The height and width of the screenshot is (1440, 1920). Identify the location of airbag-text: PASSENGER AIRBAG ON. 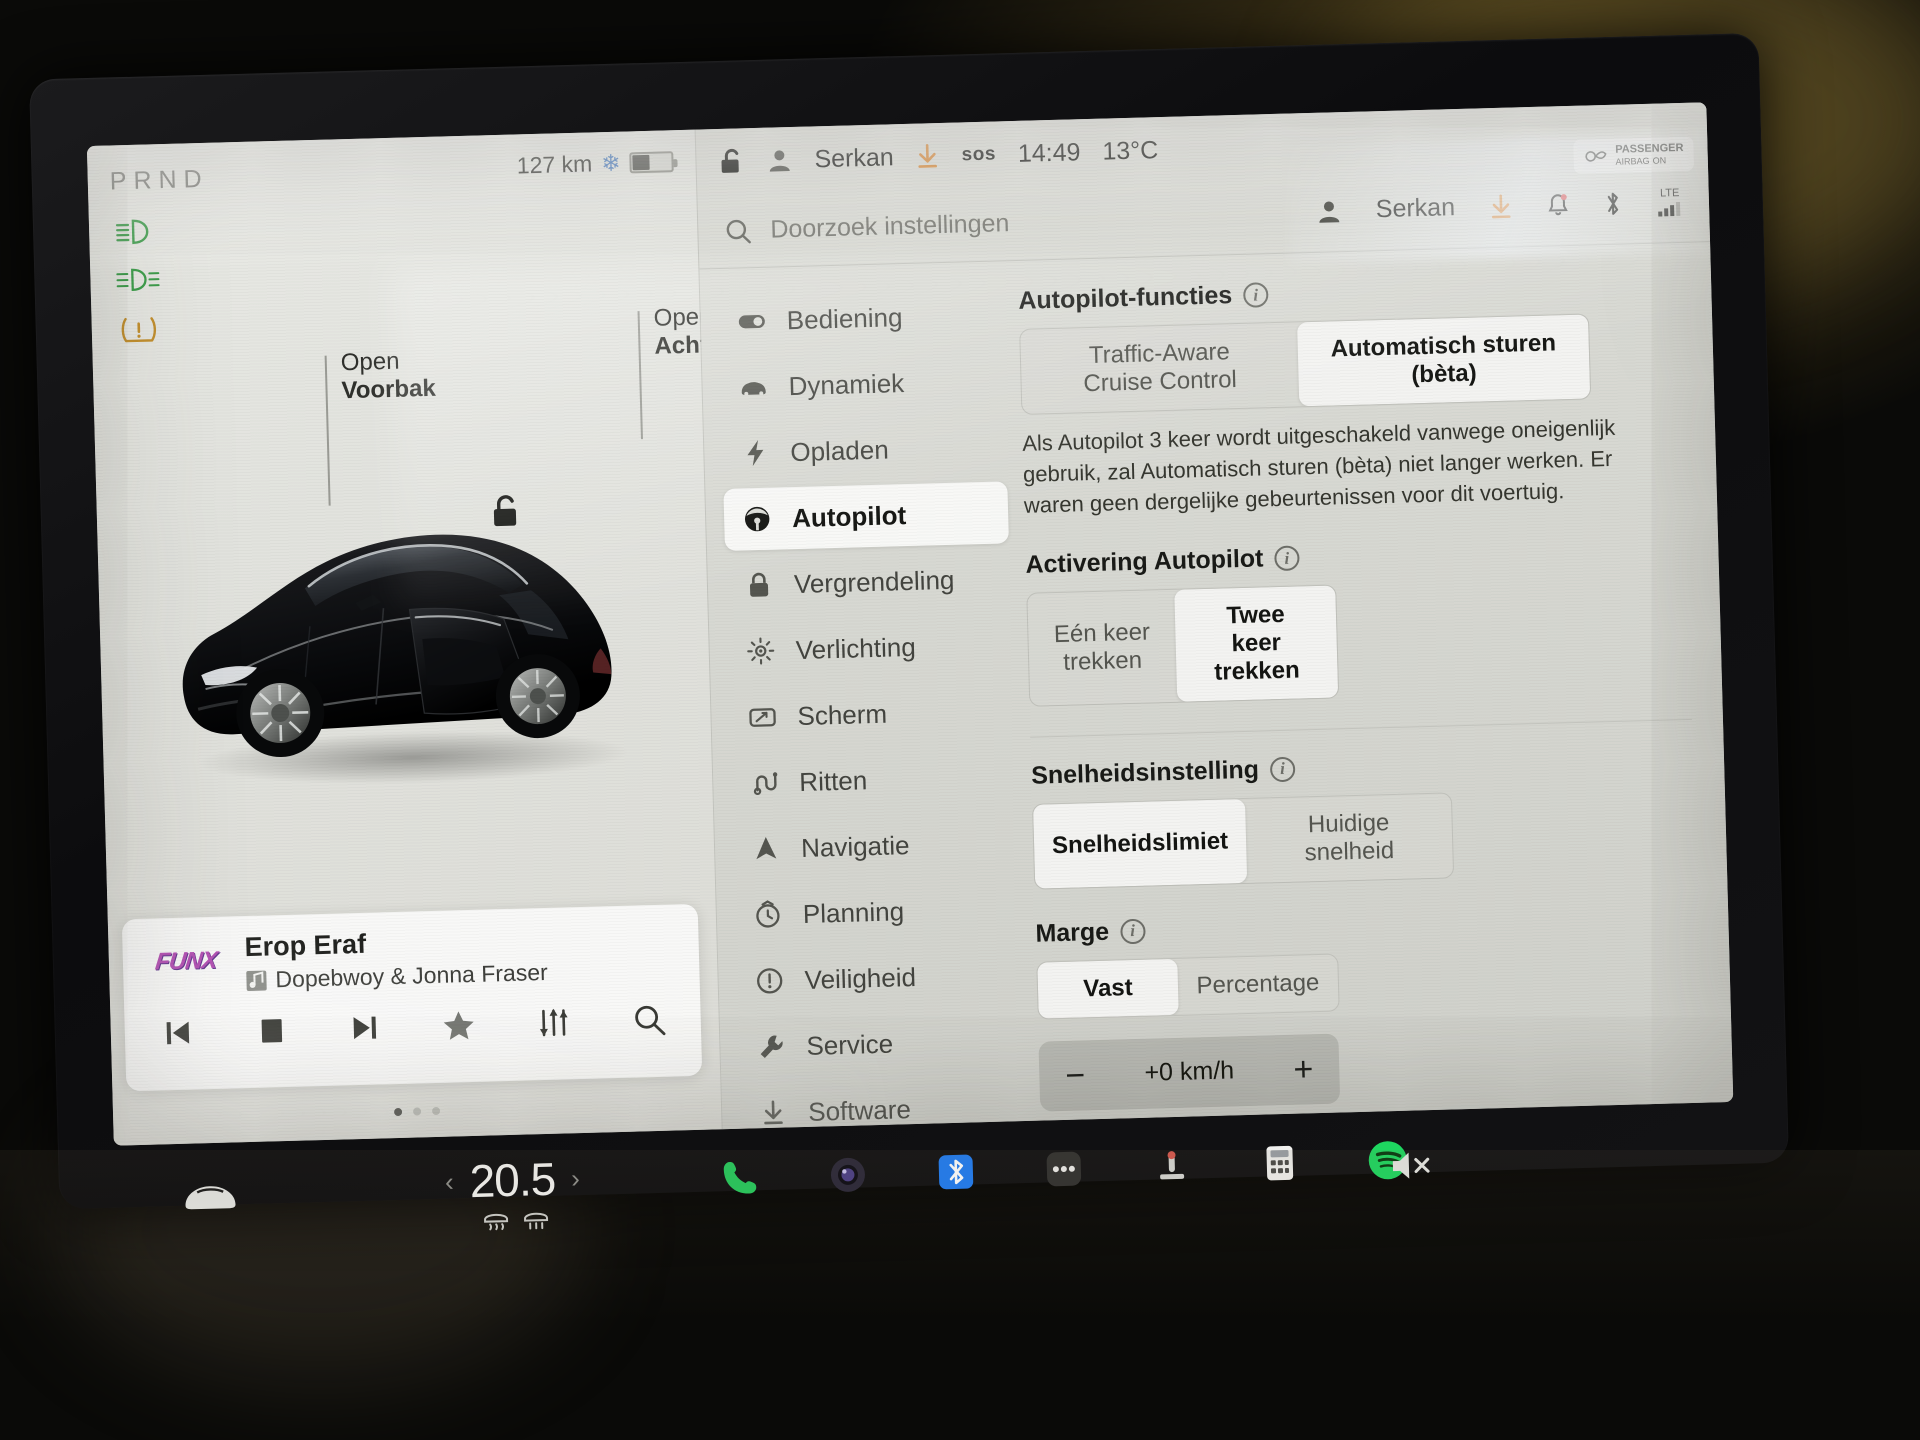
(1649, 155).